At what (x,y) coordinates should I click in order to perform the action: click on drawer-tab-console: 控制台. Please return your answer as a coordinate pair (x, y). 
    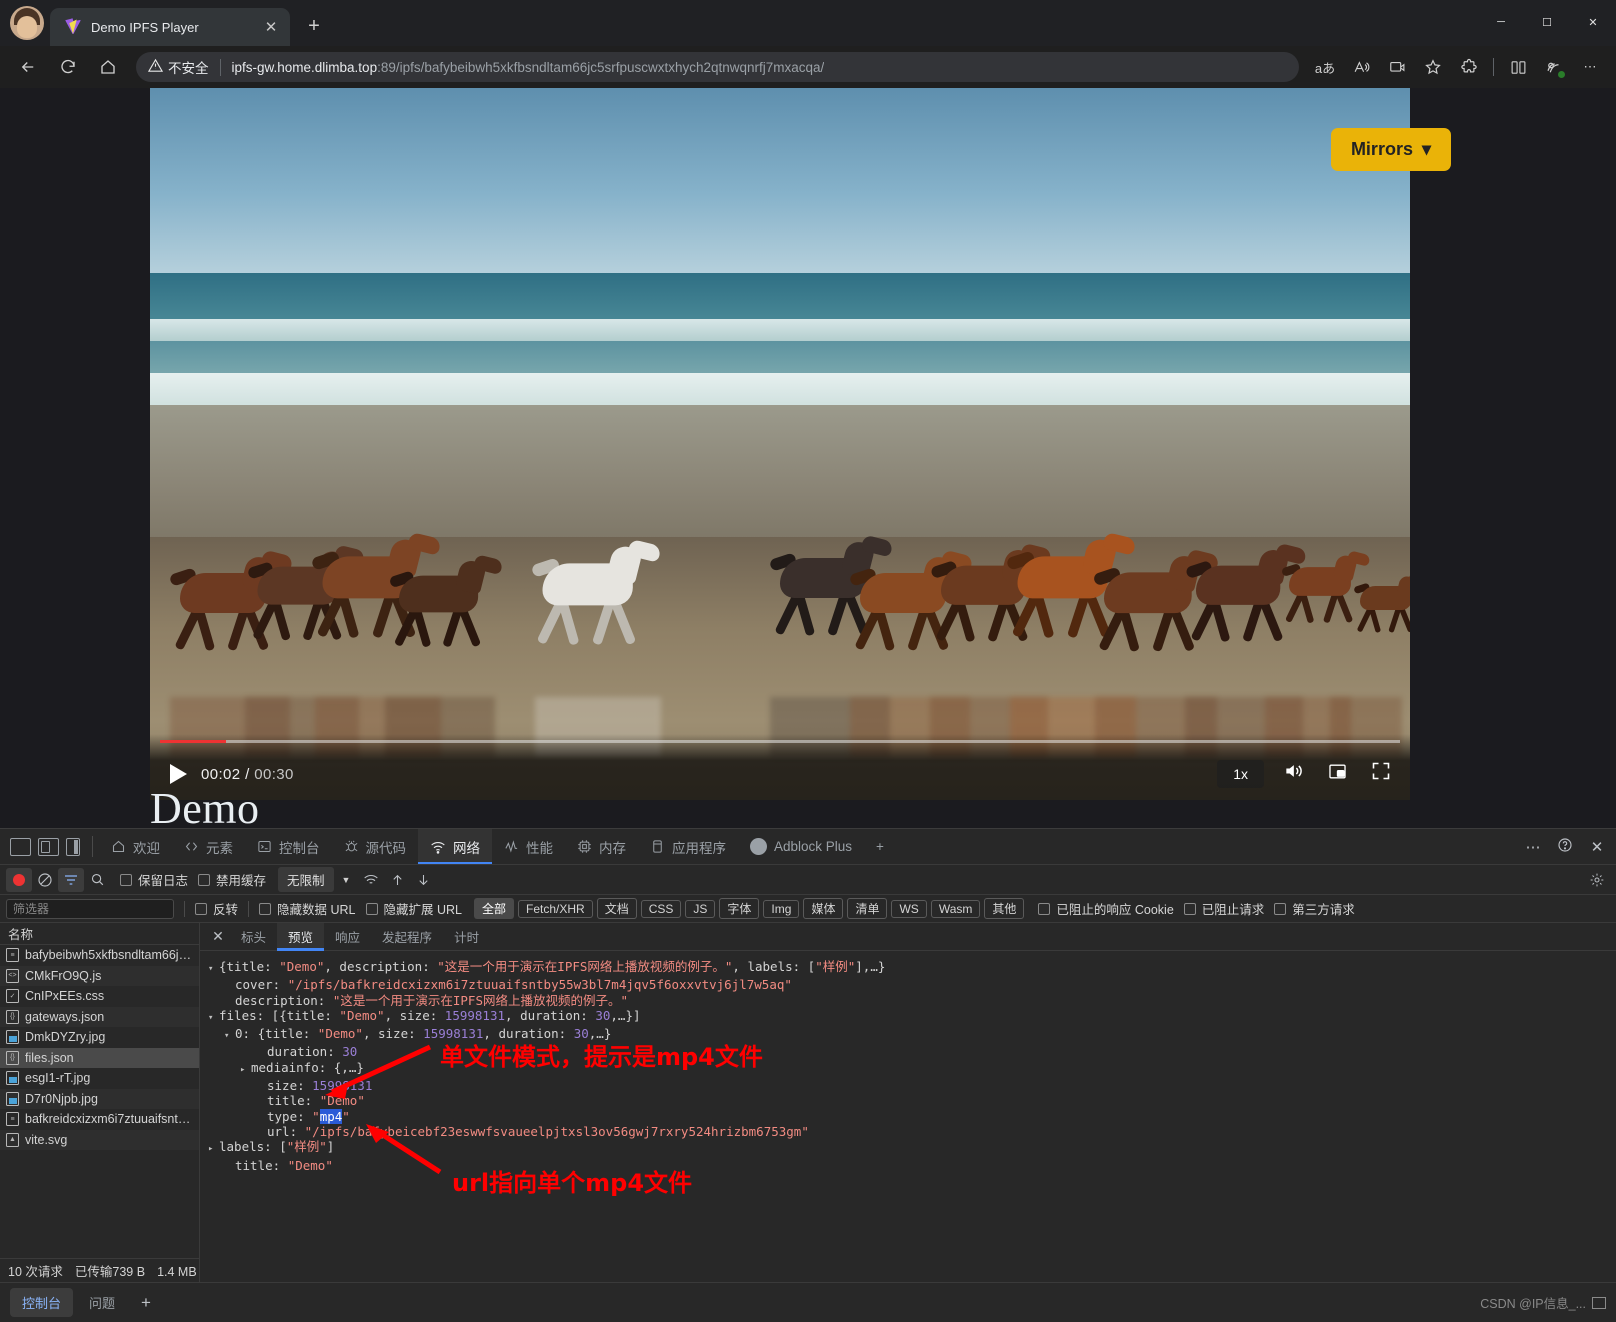
    Looking at the image, I should click on (42, 1302).